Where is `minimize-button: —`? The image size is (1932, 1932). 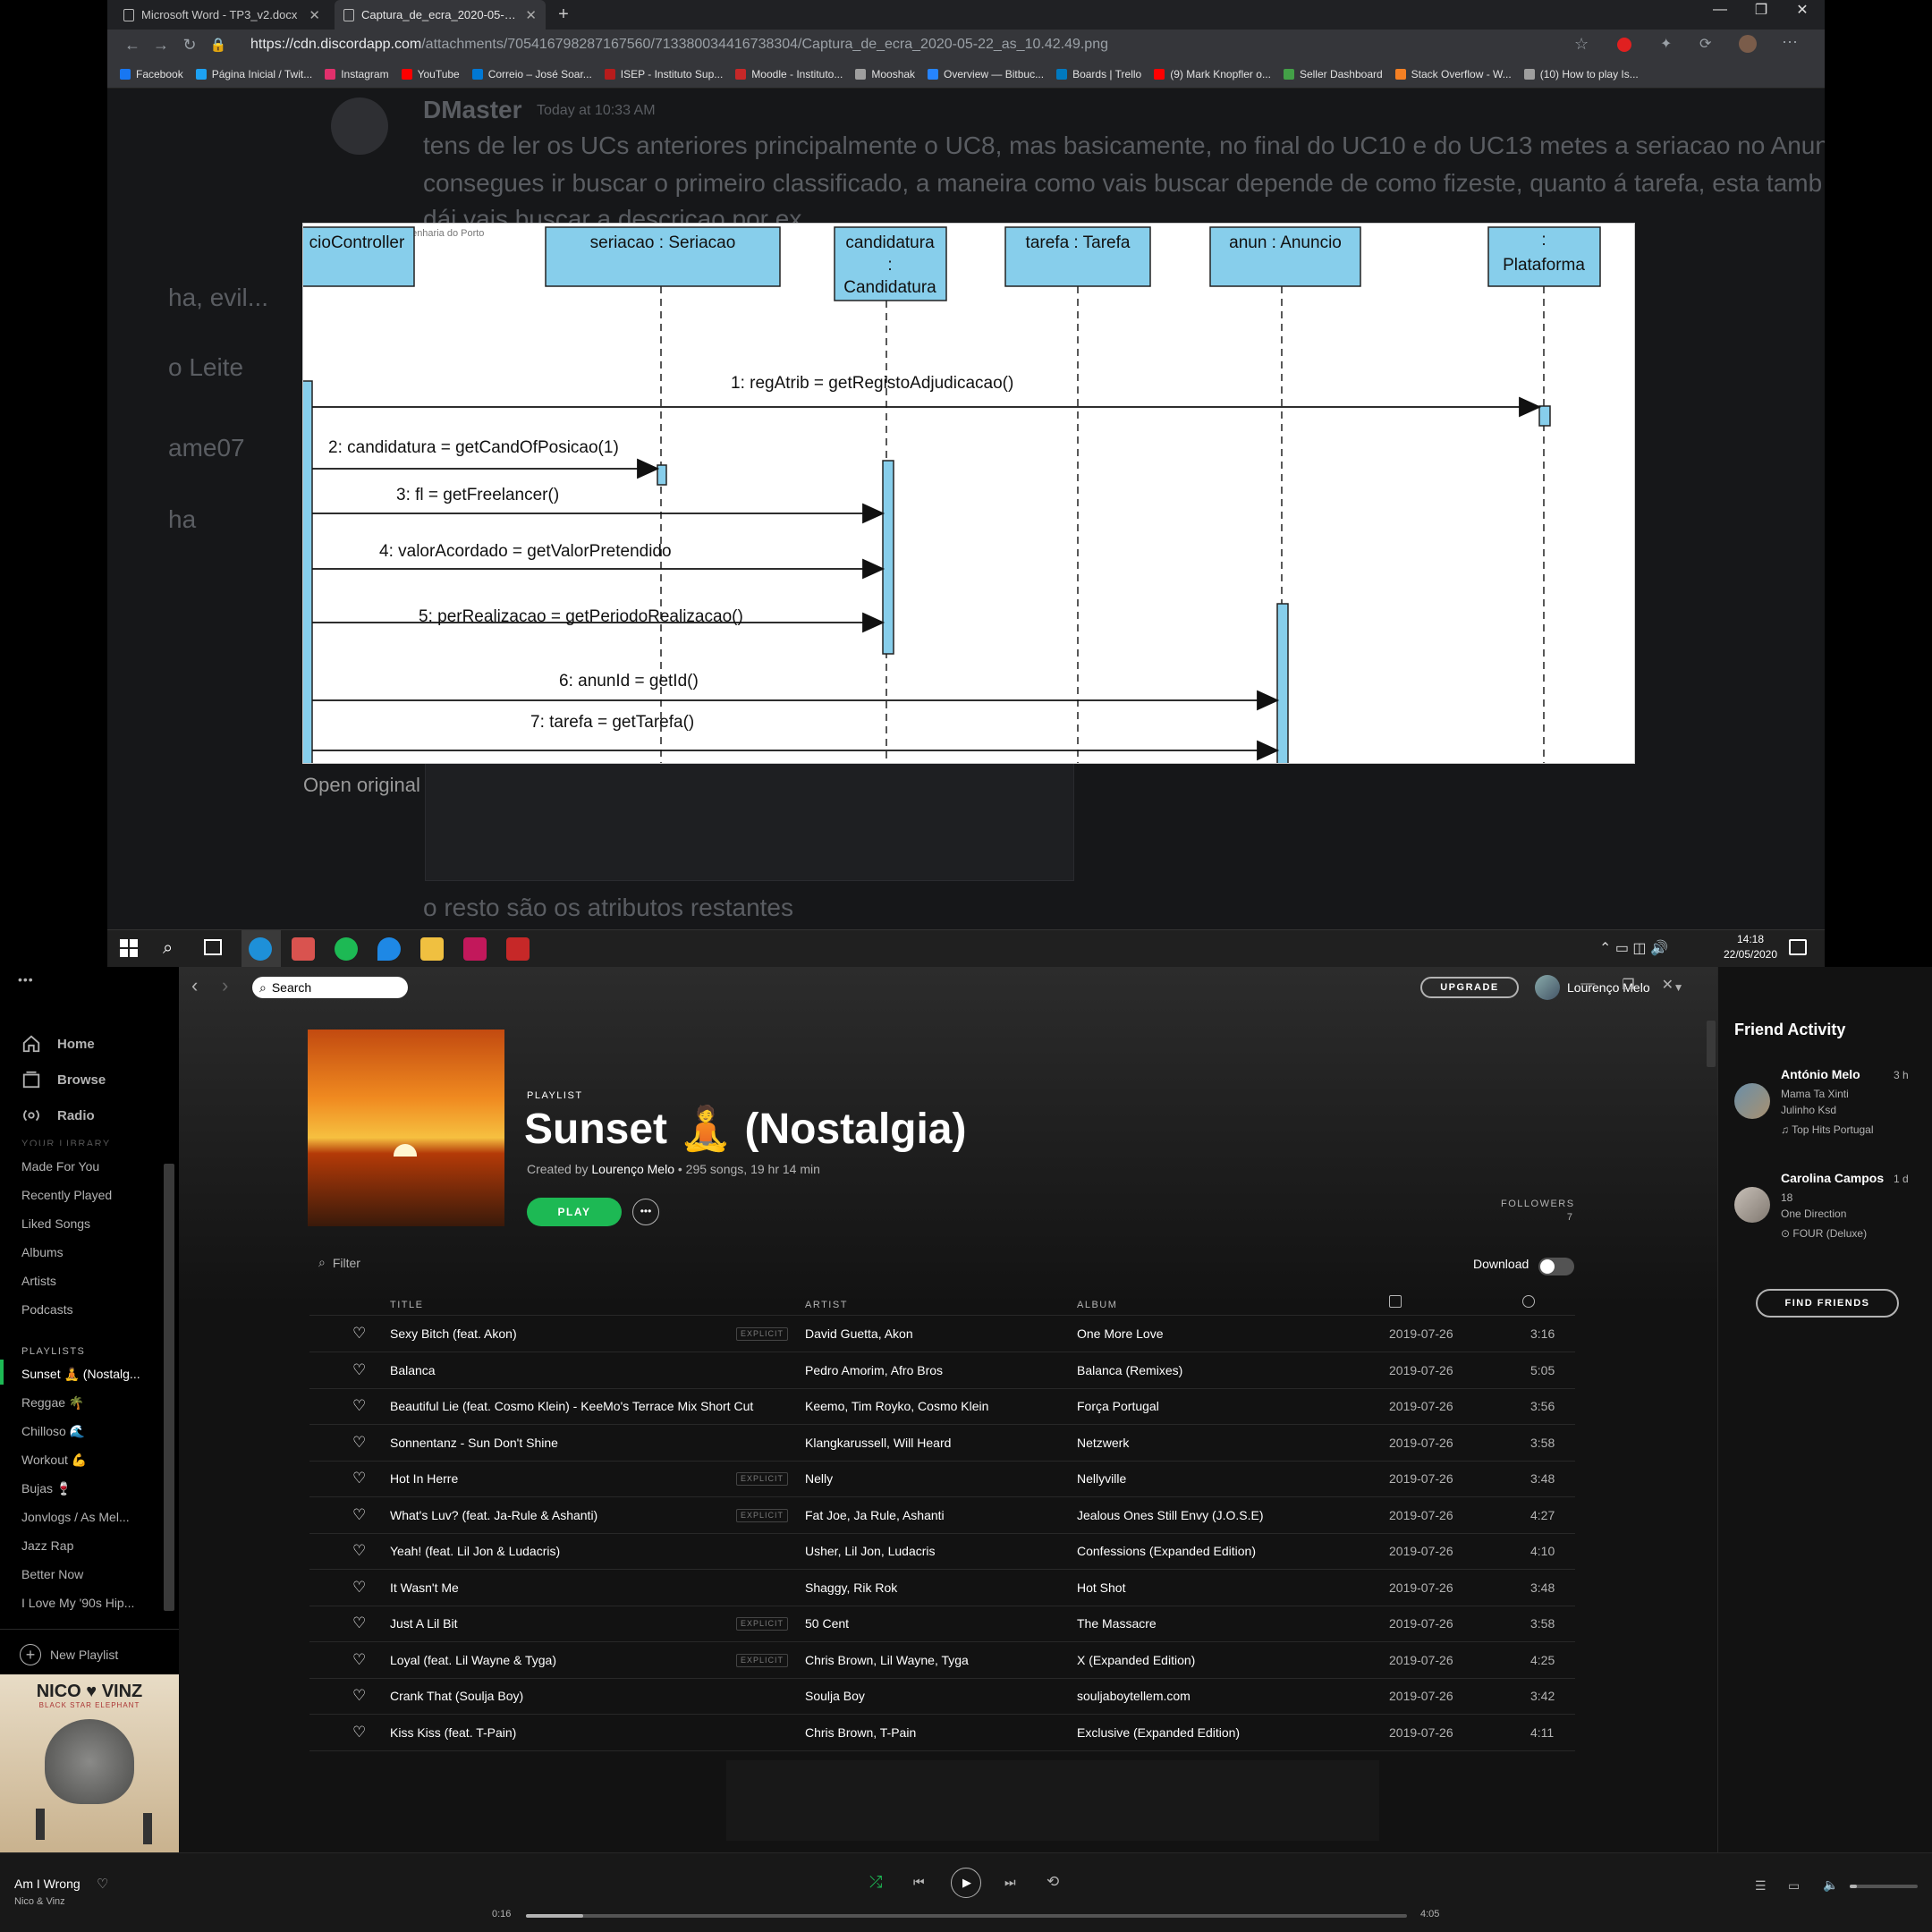
minimize-button: — is located at coordinates (1720, 10).